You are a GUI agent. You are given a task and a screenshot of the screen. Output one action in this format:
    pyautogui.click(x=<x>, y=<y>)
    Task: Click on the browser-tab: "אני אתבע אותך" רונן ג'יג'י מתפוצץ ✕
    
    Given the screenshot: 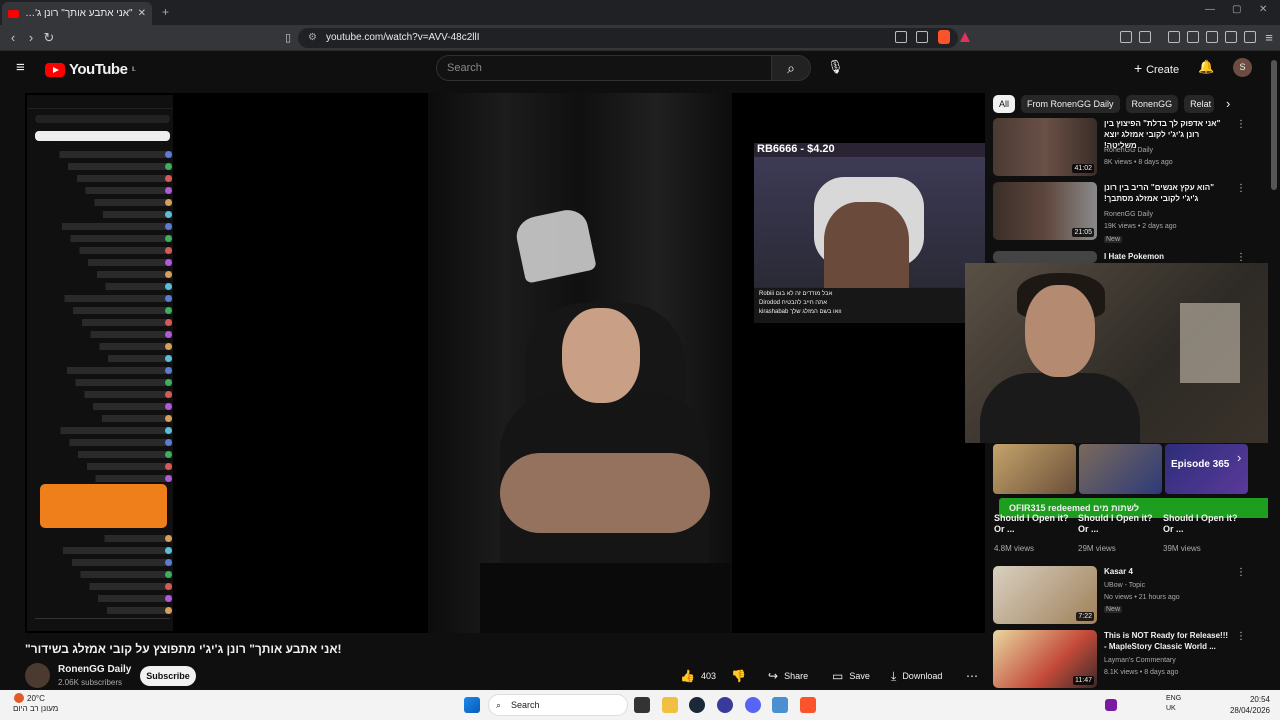 What is the action you would take?
    pyautogui.click(x=77, y=13)
    